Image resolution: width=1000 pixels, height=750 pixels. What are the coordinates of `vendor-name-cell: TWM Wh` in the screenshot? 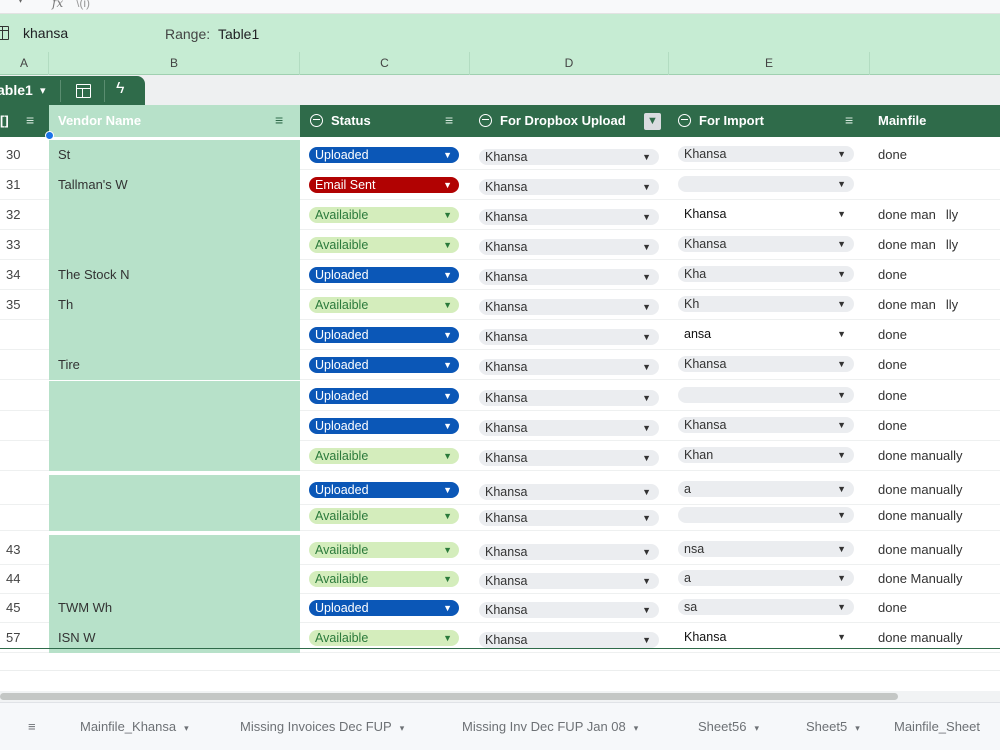 It's located at (174, 608).